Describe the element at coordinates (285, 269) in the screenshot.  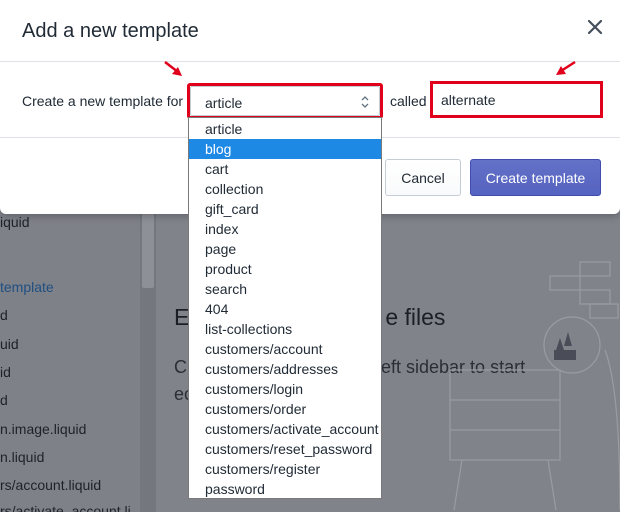
I see `dropdown-option-product: product` at that location.